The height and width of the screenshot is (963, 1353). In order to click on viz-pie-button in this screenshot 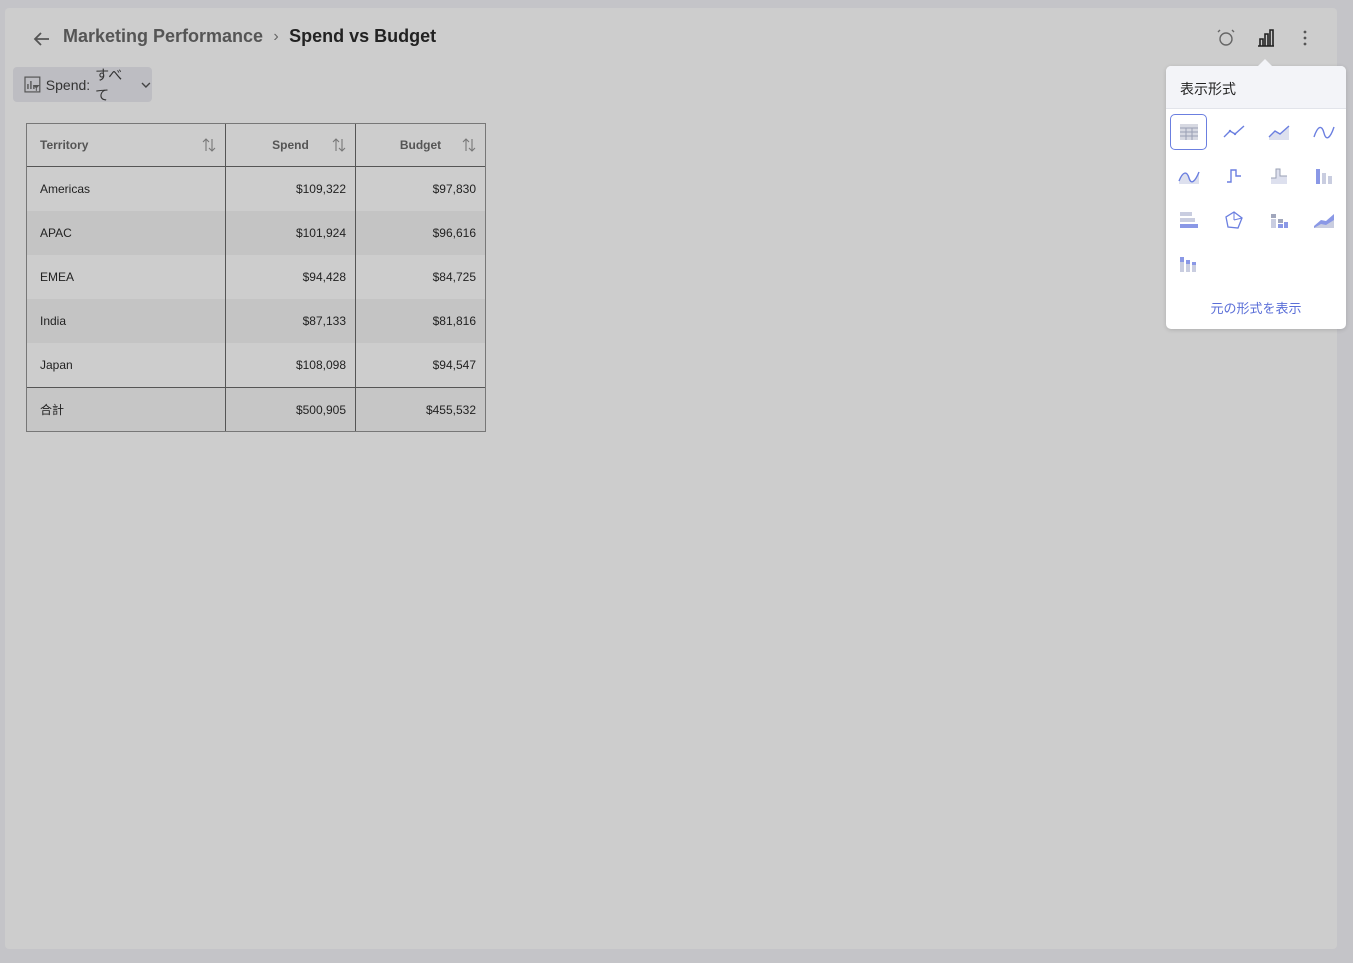, I will do `click(1233, 220)`.